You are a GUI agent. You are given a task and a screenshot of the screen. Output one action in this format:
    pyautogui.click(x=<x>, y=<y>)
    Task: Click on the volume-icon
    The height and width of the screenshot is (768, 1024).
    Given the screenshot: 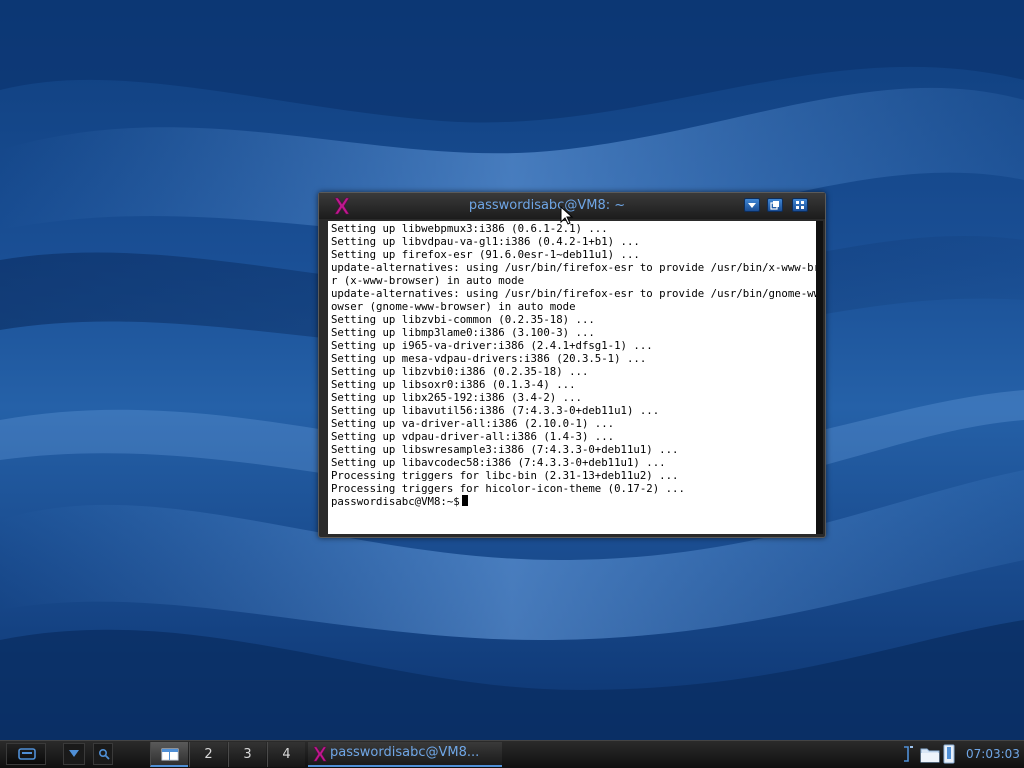 What is the action you would take?
    pyautogui.click(x=909, y=754)
    